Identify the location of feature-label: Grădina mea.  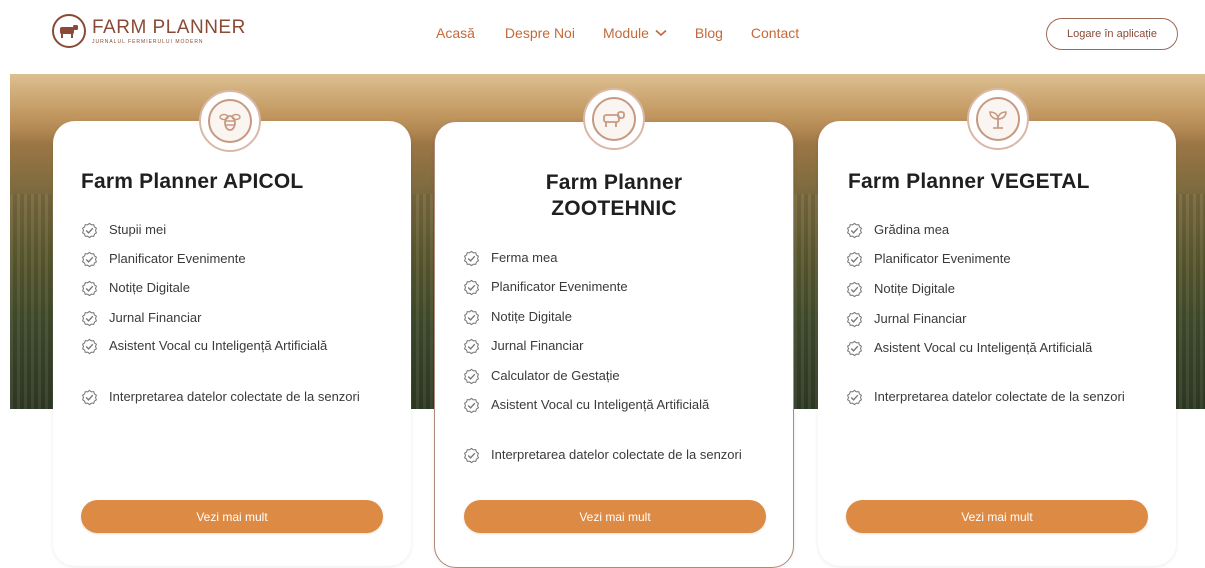
(912, 229).